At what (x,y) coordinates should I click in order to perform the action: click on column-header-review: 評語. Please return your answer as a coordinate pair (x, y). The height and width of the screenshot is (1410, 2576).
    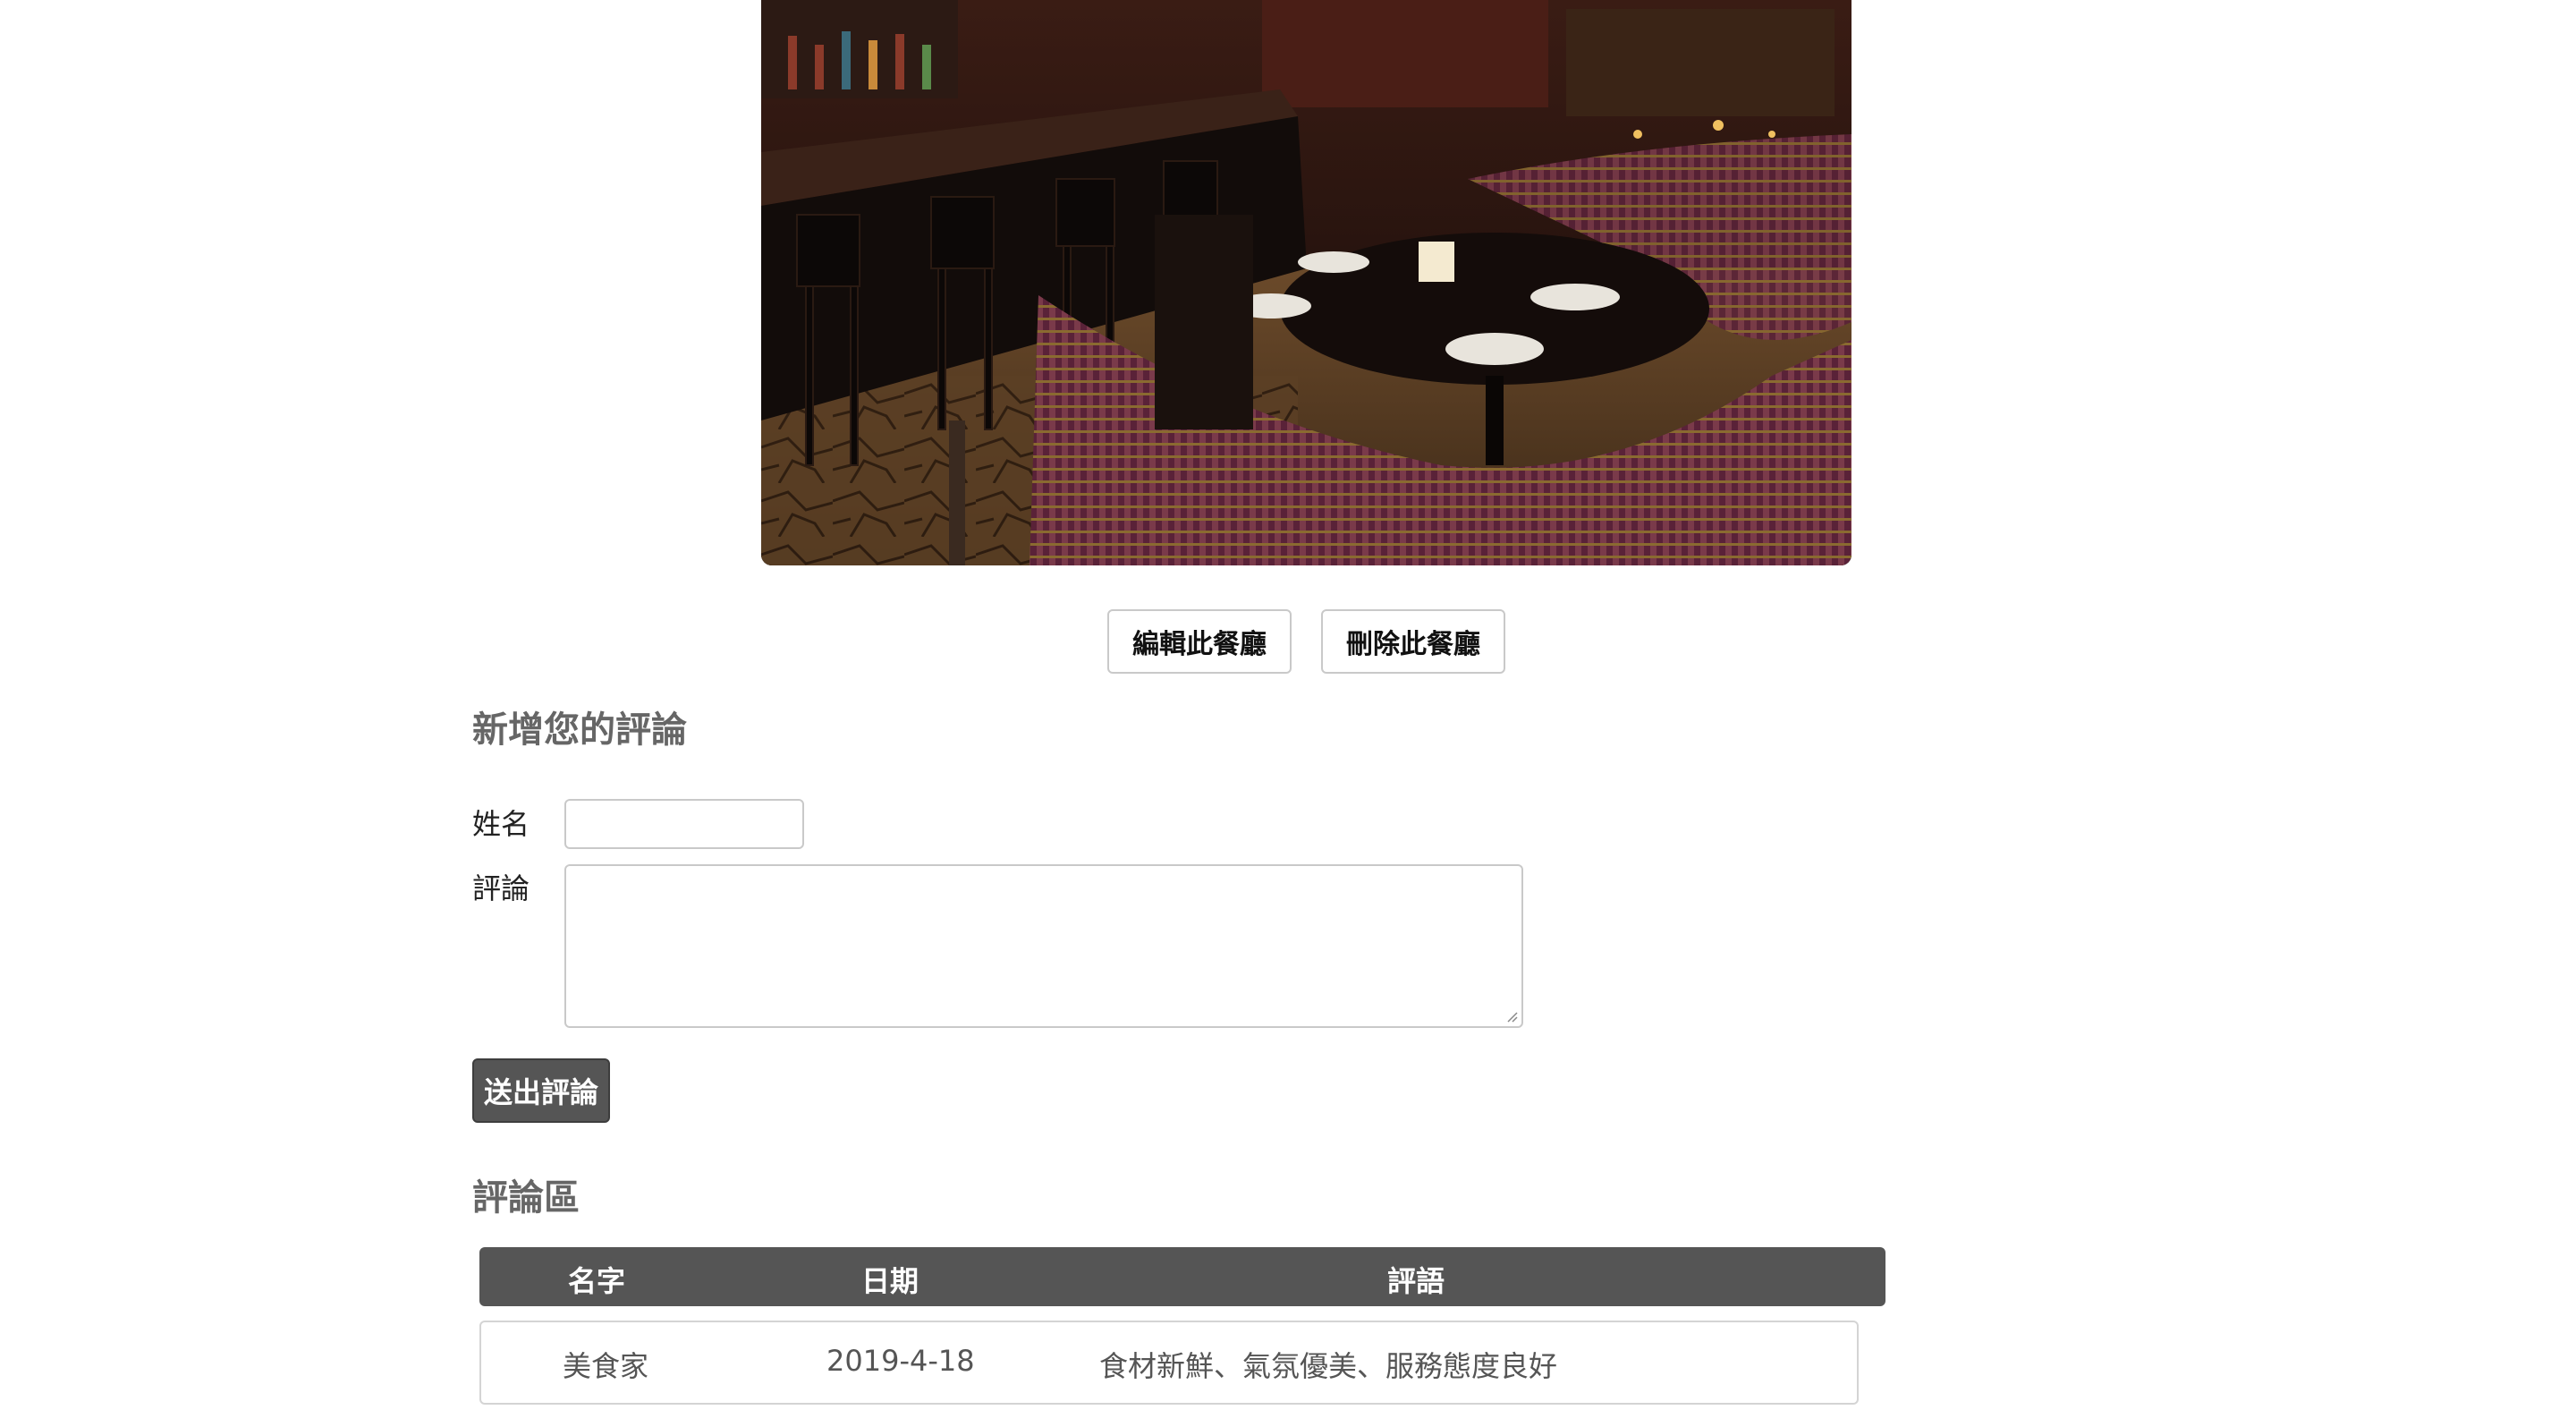
    Looking at the image, I should click on (1416, 1281).